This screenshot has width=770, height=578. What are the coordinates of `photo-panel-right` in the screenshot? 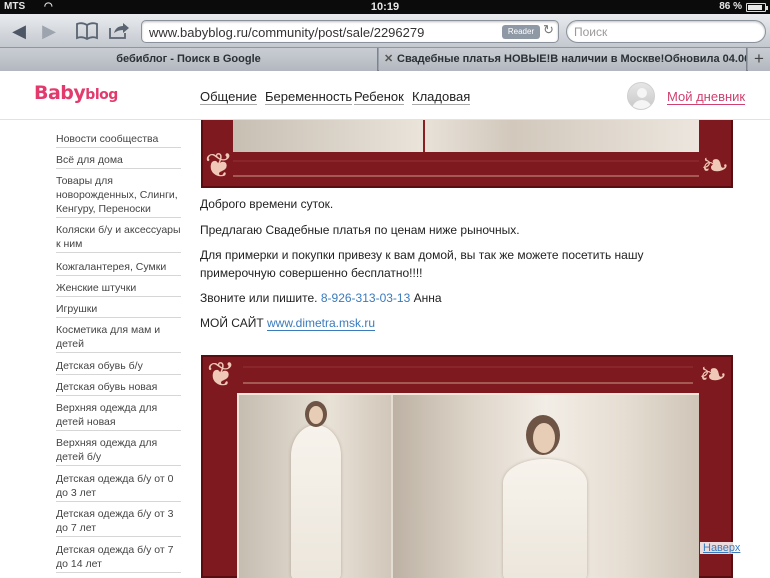 It's located at (546, 486).